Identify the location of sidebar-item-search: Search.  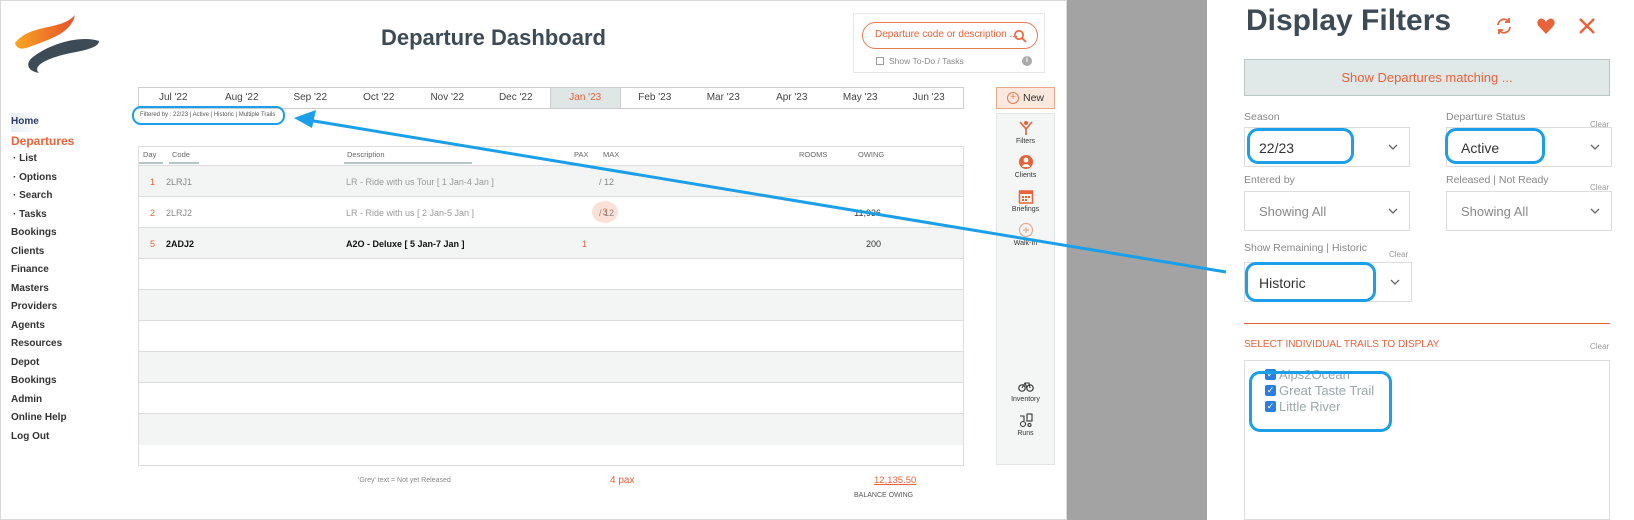
(61, 196).